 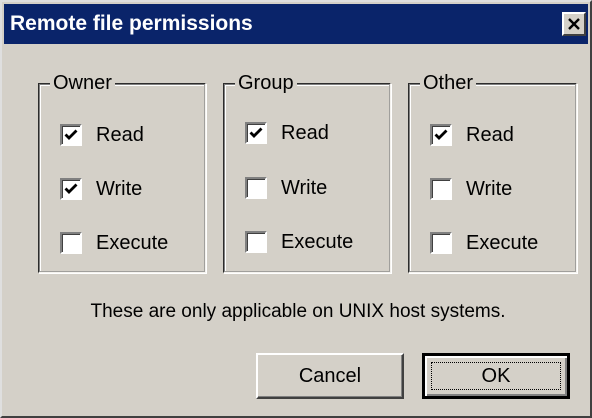 I want to click on owner-group-label: Owner, so click(x=82, y=83).